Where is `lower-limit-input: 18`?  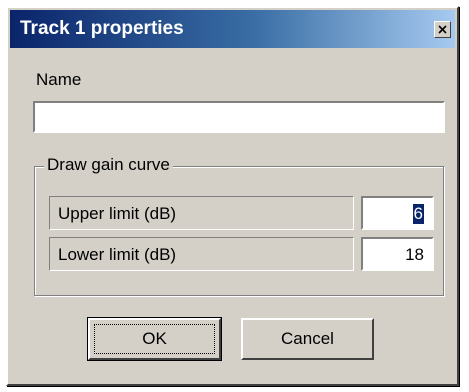 lower-limit-input: 18 is located at coordinates (397, 254).